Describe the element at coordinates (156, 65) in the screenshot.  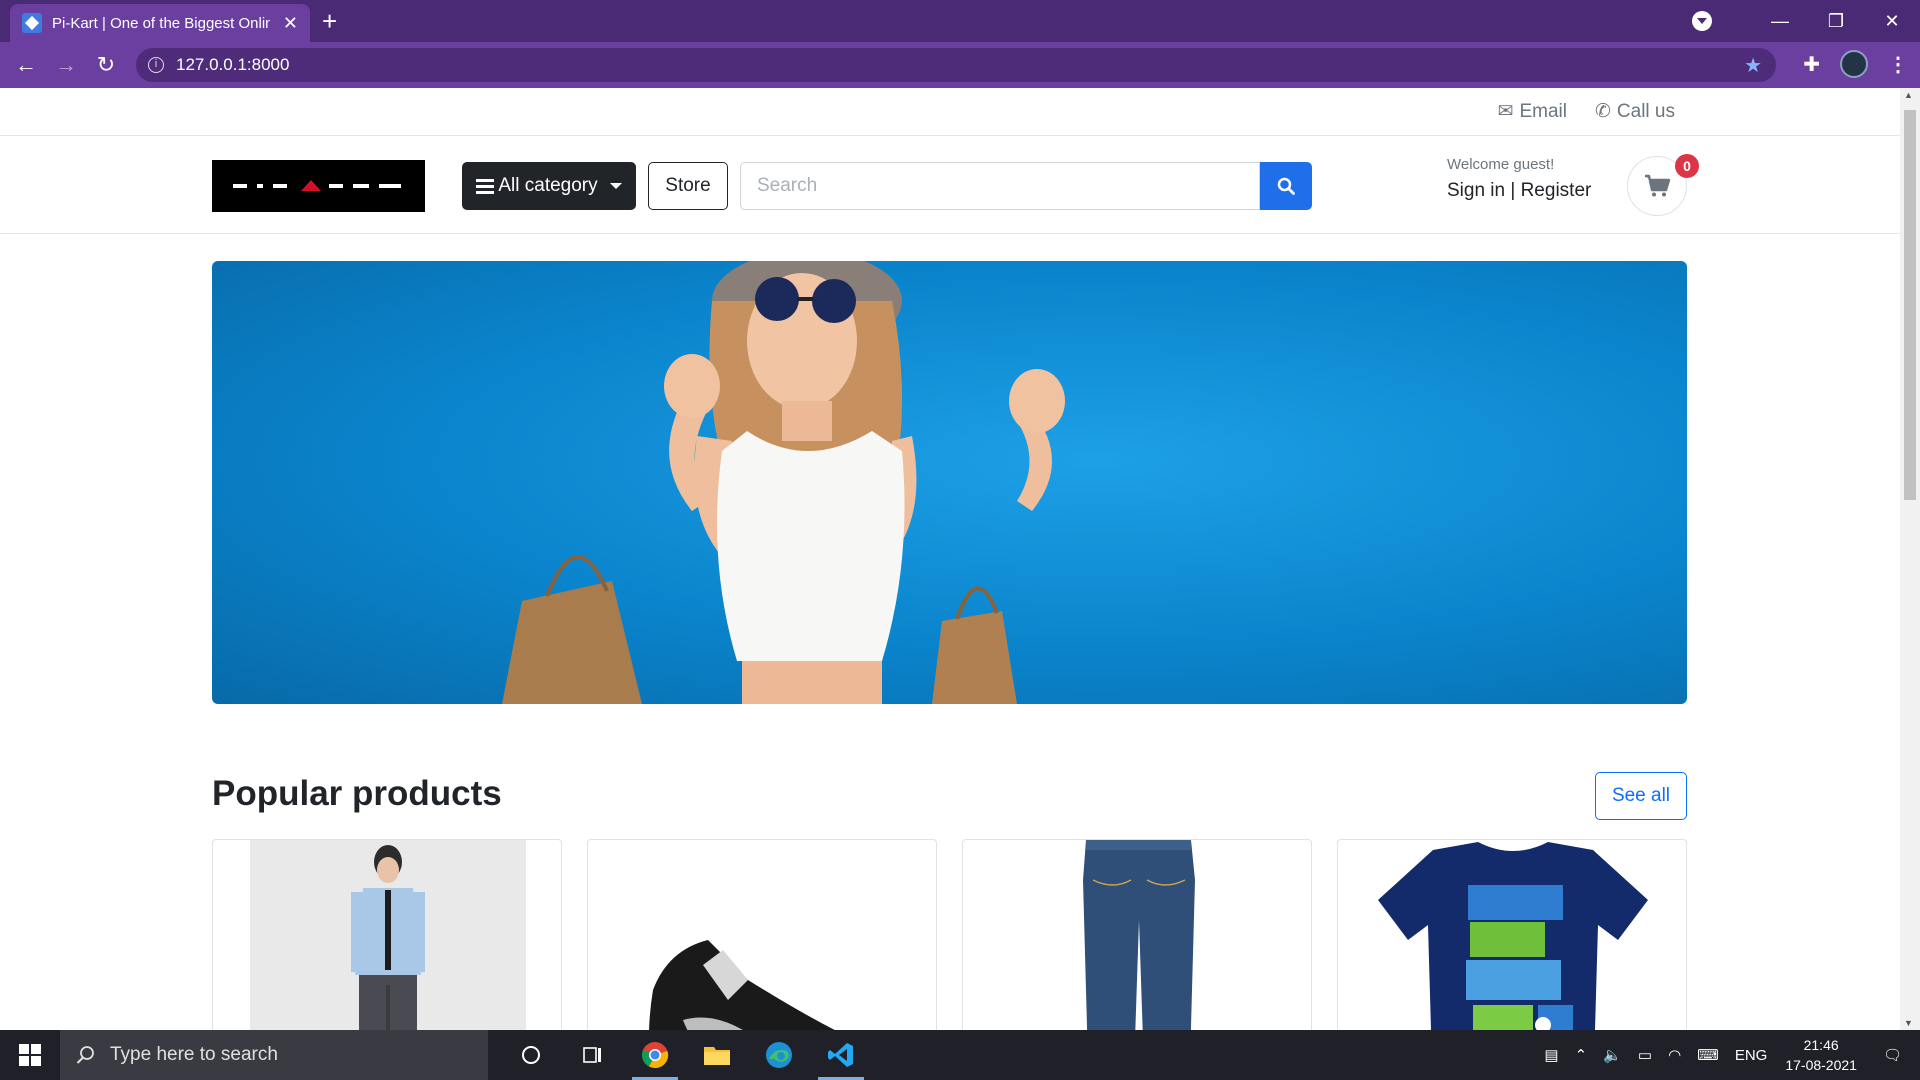
I see `site-info-icon: i` at that location.